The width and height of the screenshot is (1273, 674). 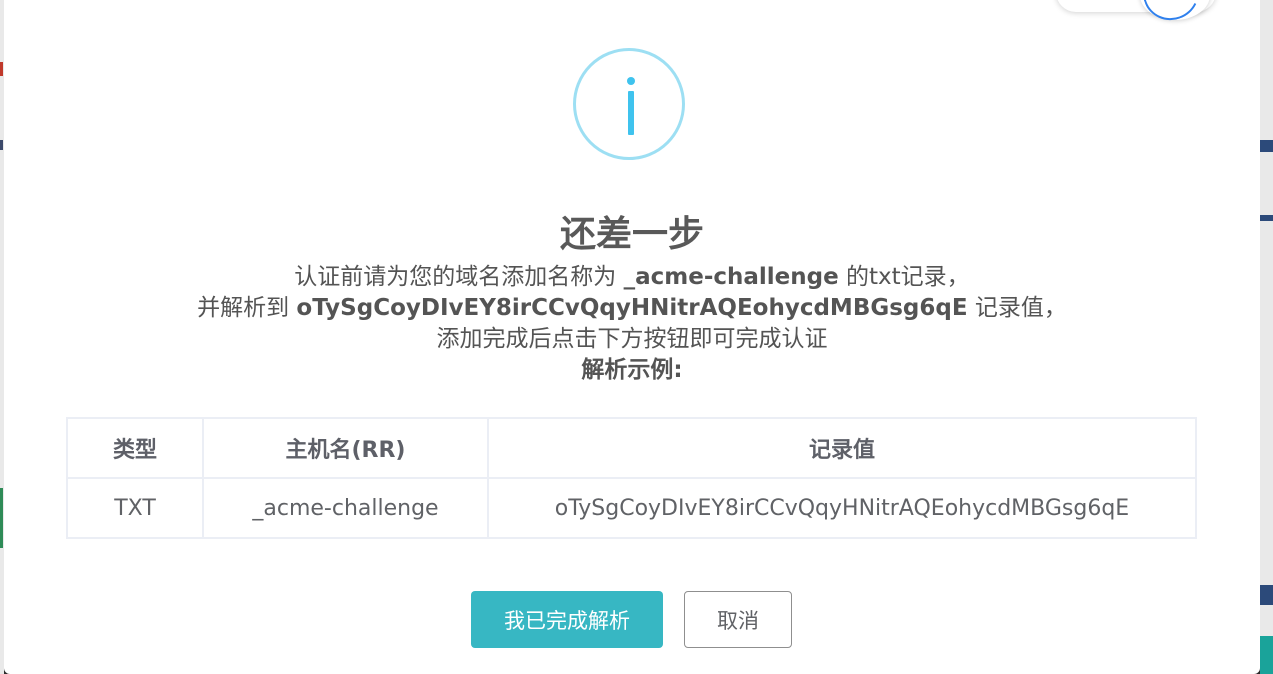 I want to click on cancel-button: 取消, so click(x=738, y=619).